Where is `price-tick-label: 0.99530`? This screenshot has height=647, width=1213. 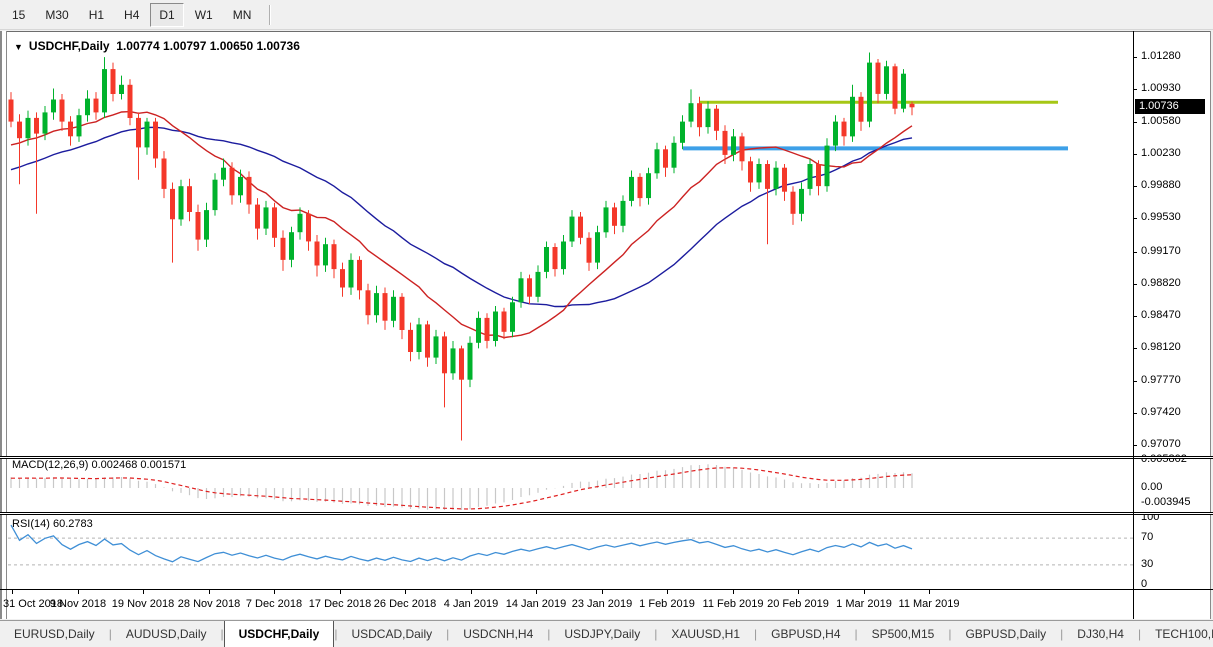
price-tick-label: 0.99530 is located at coordinates (1161, 217).